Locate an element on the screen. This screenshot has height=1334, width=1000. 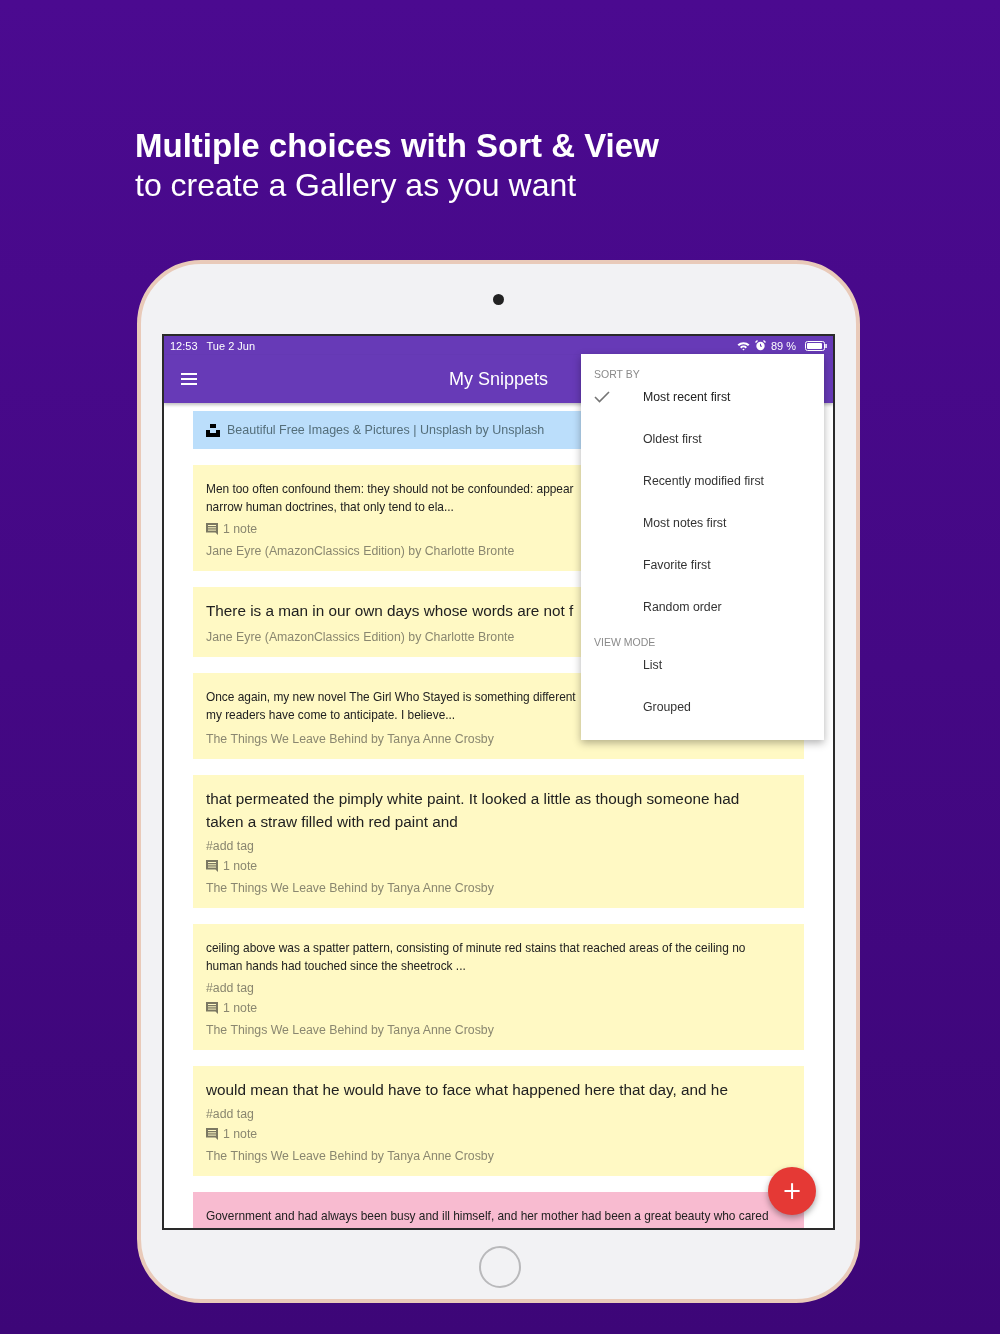
camera-icon is located at coordinates (498, 299).